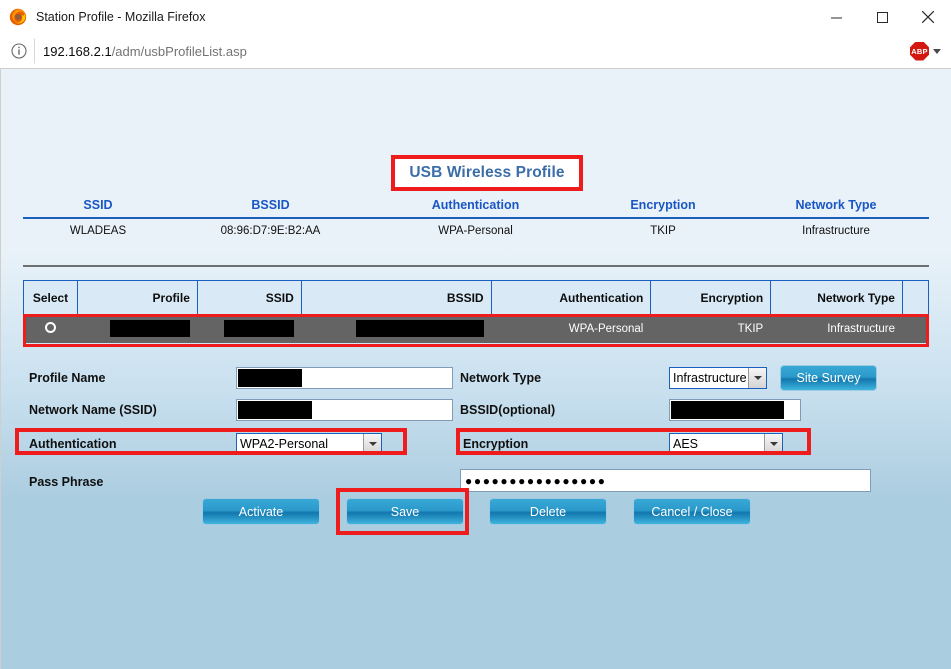 Image resolution: width=951 pixels, height=669 pixels. I want to click on status-value-ssid: WLADEAS, so click(98, 231).